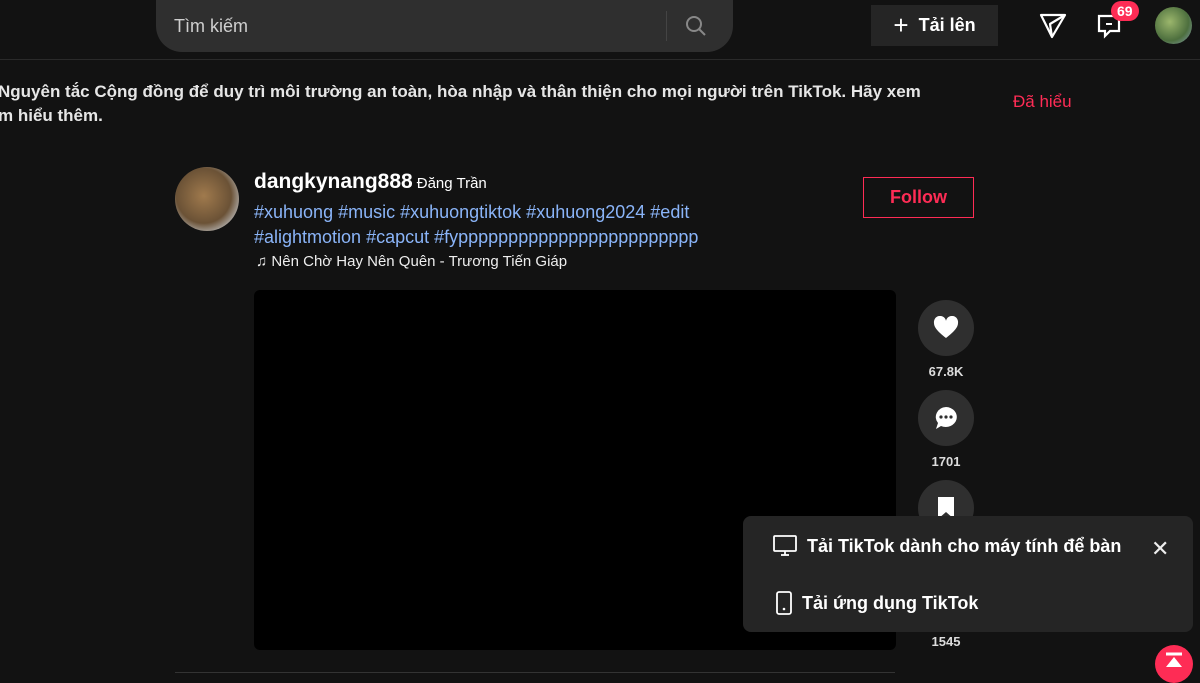 The height and width of the screenshot is (683, 1200). Describe the element at coordinates (890, 602) in the screenshot. I see `app-label: Tải ứng dụng TikTok` at that location.